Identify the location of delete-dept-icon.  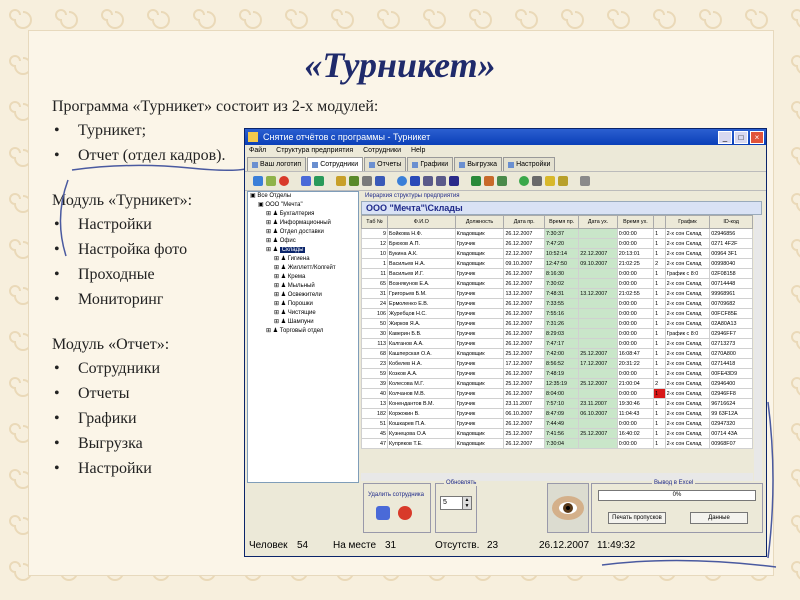
(284, 181).